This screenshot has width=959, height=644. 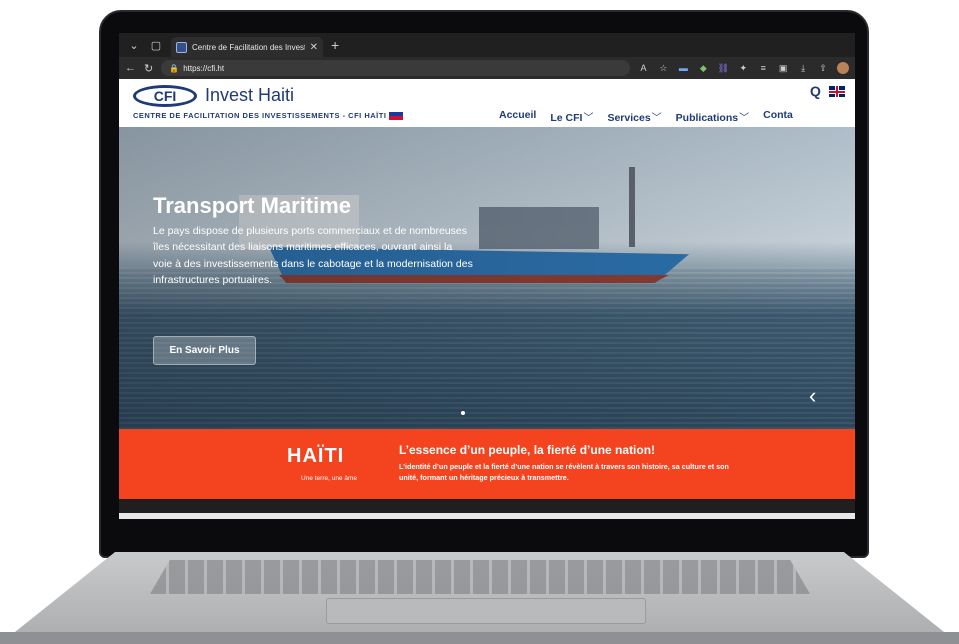 I want to click on nav-item-publications: Publications﹀, so click(x=712, y=116).